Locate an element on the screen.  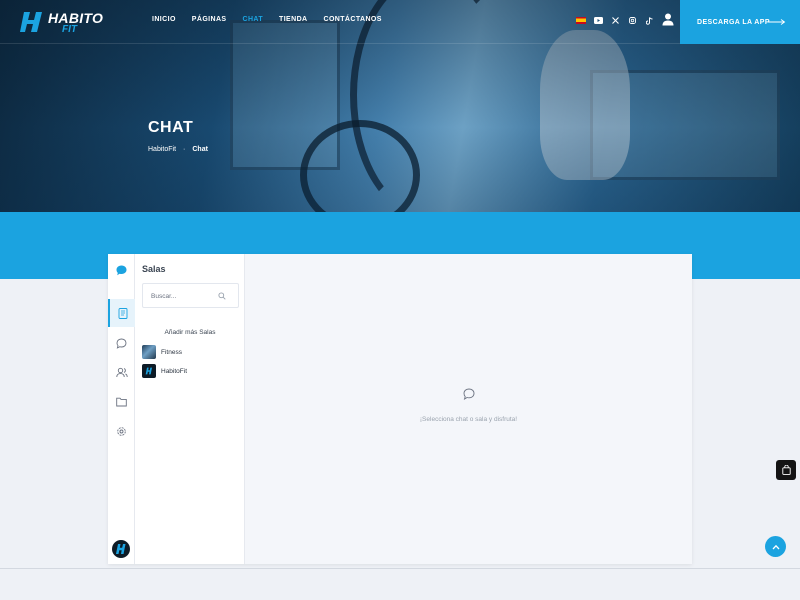
tiktok-icon is located at coordinates (649, 20).